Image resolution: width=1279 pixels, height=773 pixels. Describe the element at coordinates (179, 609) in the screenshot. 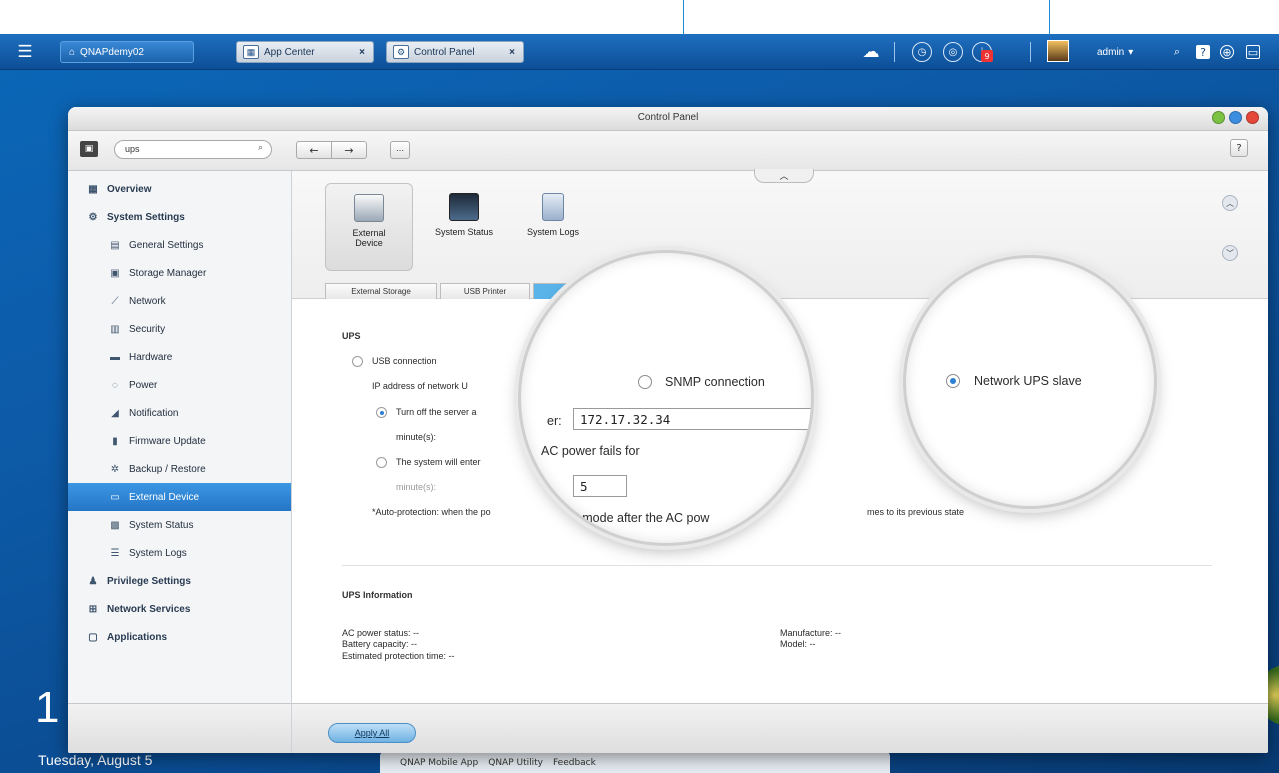

I see `sidebar-item-network-services: ⊞ Network Services` at that location.